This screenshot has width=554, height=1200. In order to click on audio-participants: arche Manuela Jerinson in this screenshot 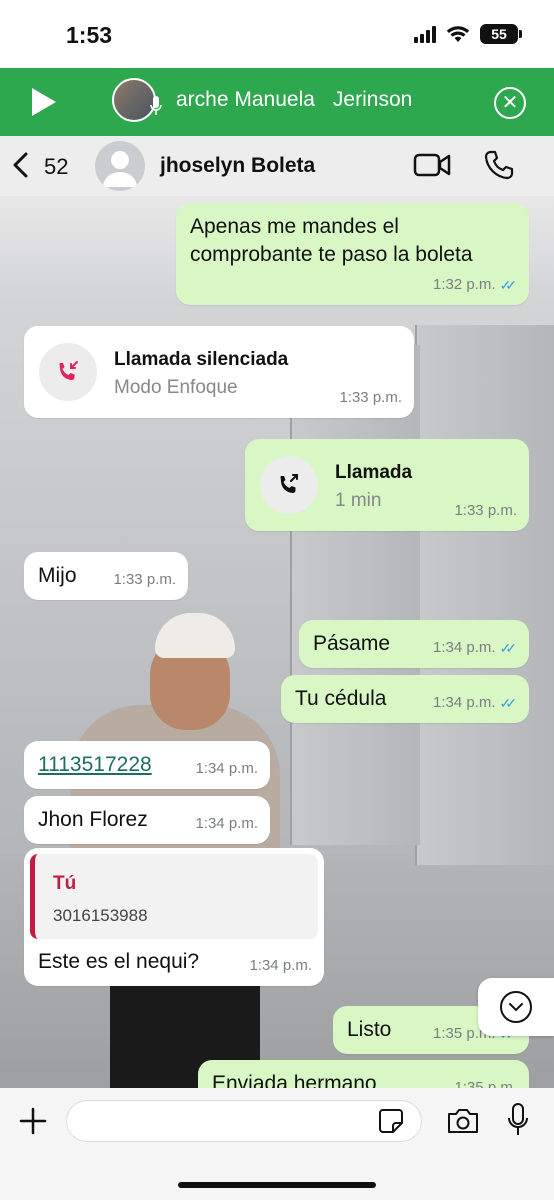, I will do `click(311, 100)`.